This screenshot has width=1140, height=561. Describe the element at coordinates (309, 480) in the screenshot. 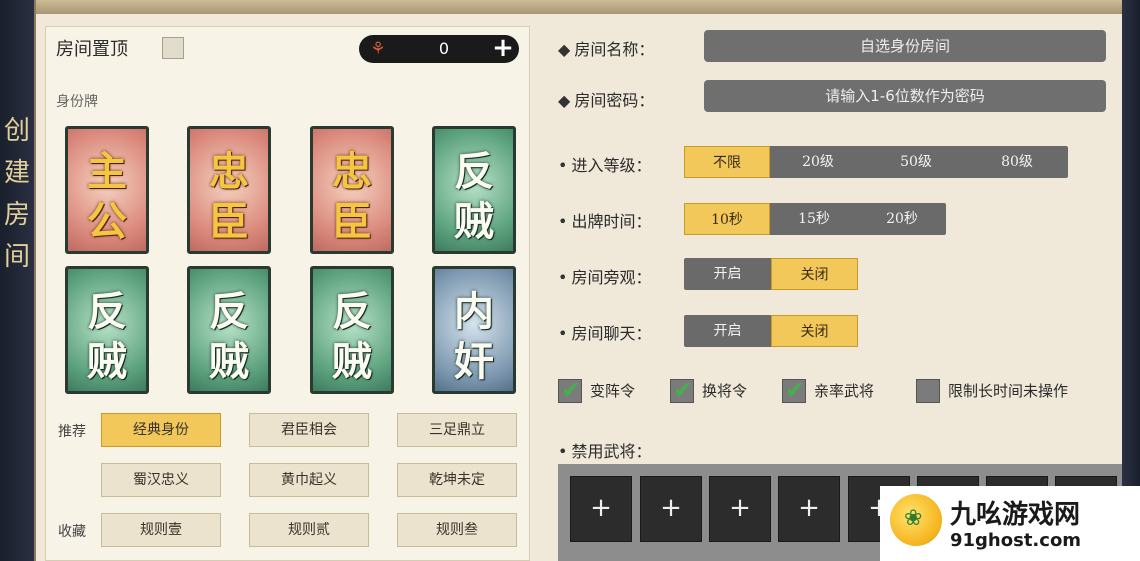

I see `mode-button: 黄巾起义` at that location.